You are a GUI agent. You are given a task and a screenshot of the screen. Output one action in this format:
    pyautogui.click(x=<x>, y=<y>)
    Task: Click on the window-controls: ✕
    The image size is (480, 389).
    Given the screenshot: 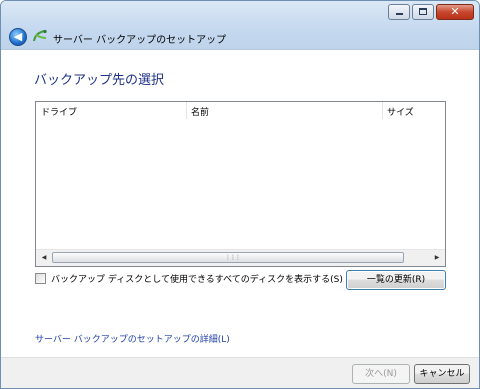 What is the action you would take?
    pyautogui.click(x=430, y=12)
    